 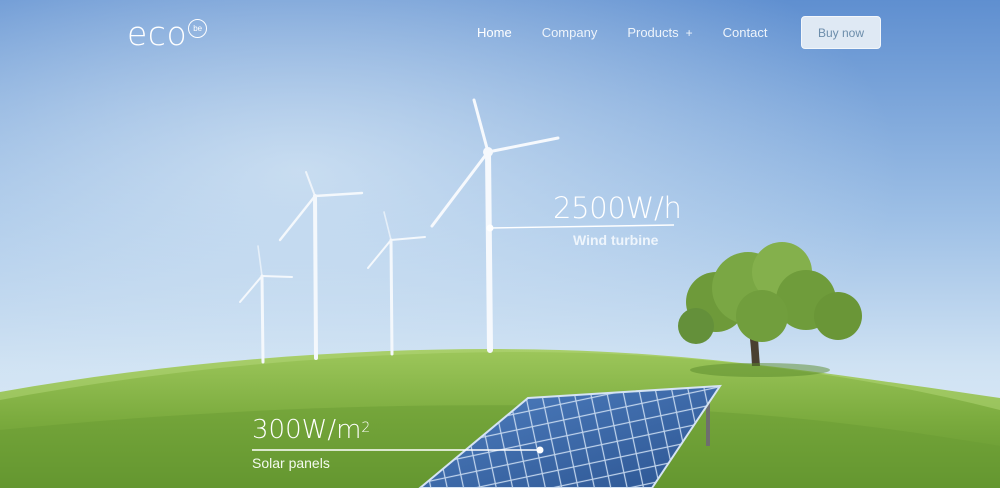 I want to click on wind-output-label: Wind turbine, so click(x=616, y=240).